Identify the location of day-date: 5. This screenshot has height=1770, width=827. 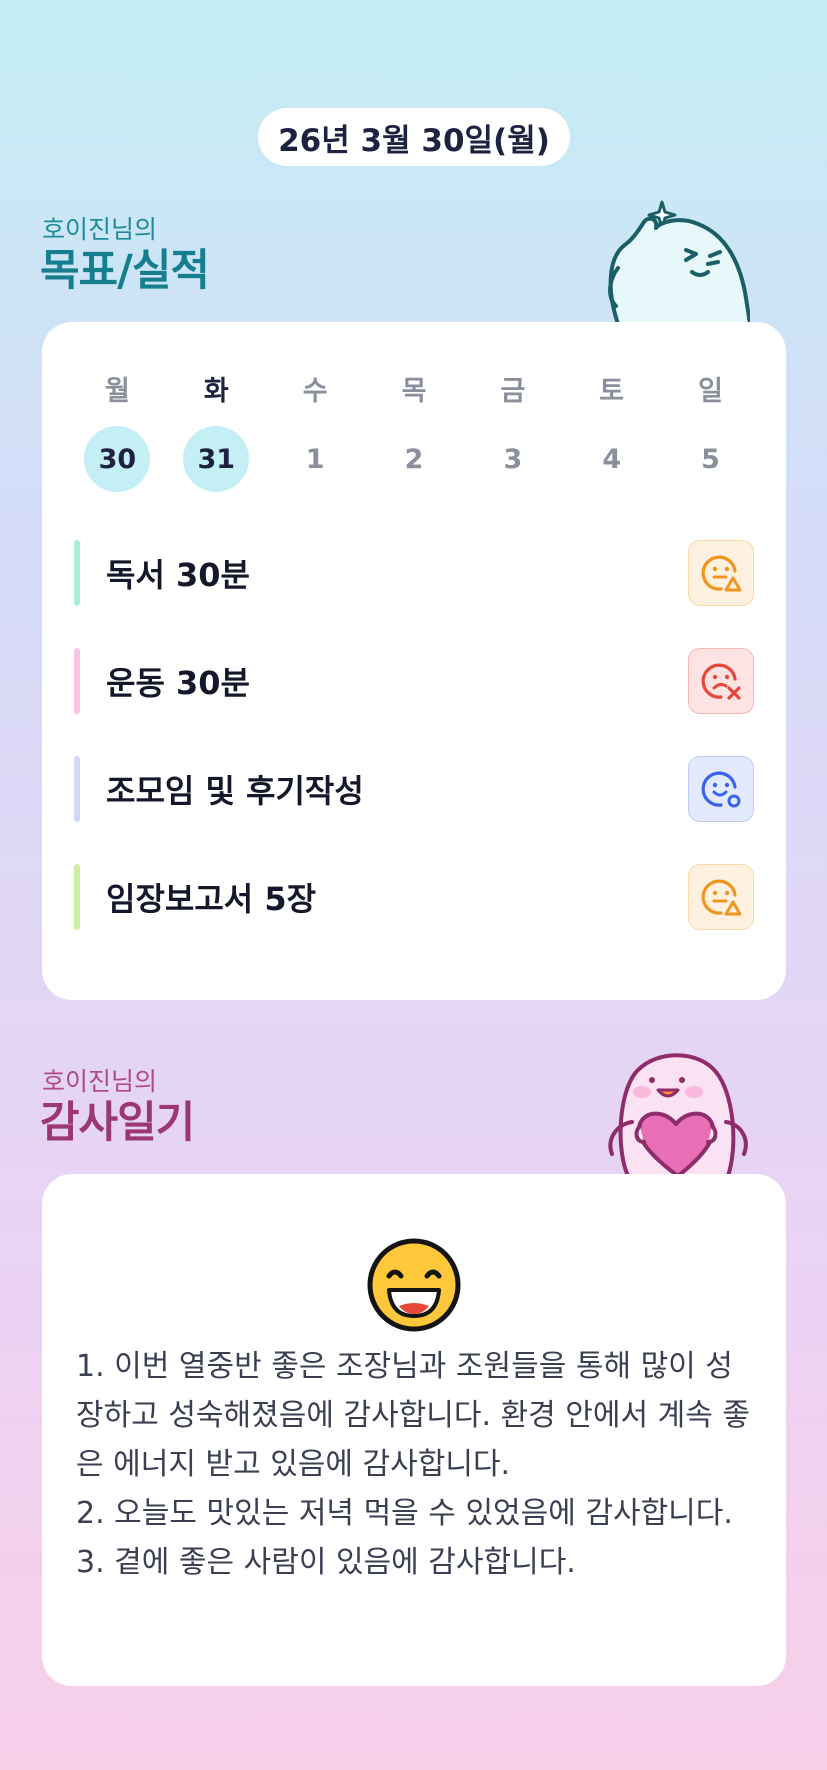
(710, 459).